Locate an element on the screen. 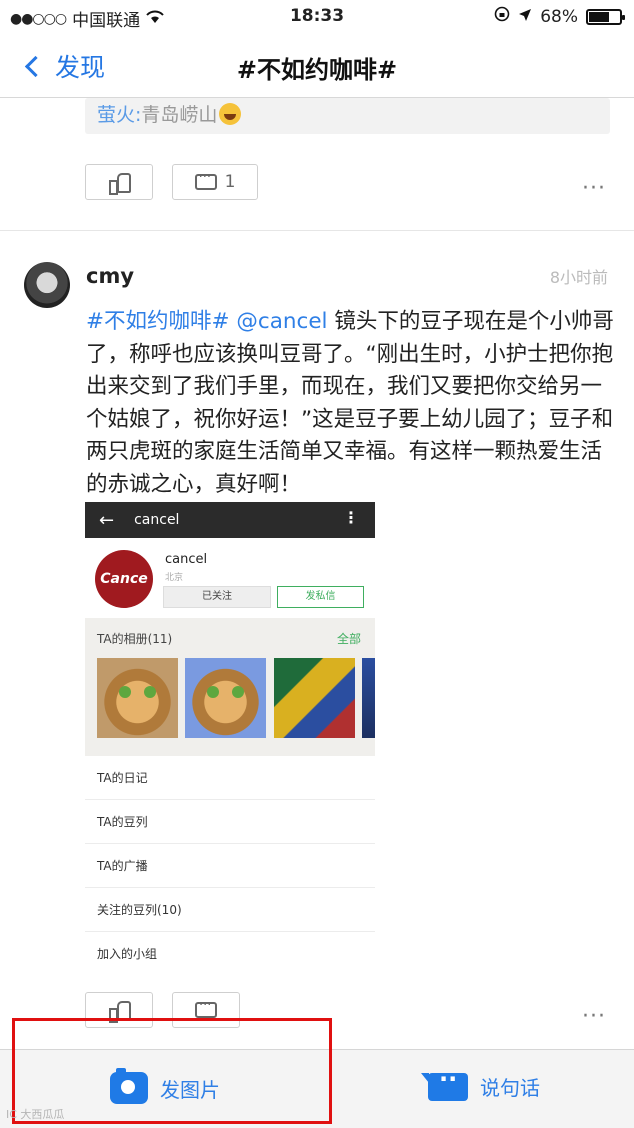 The image size is (634, 1128). battery-percent: 68% is located at coordinates (559, 16).